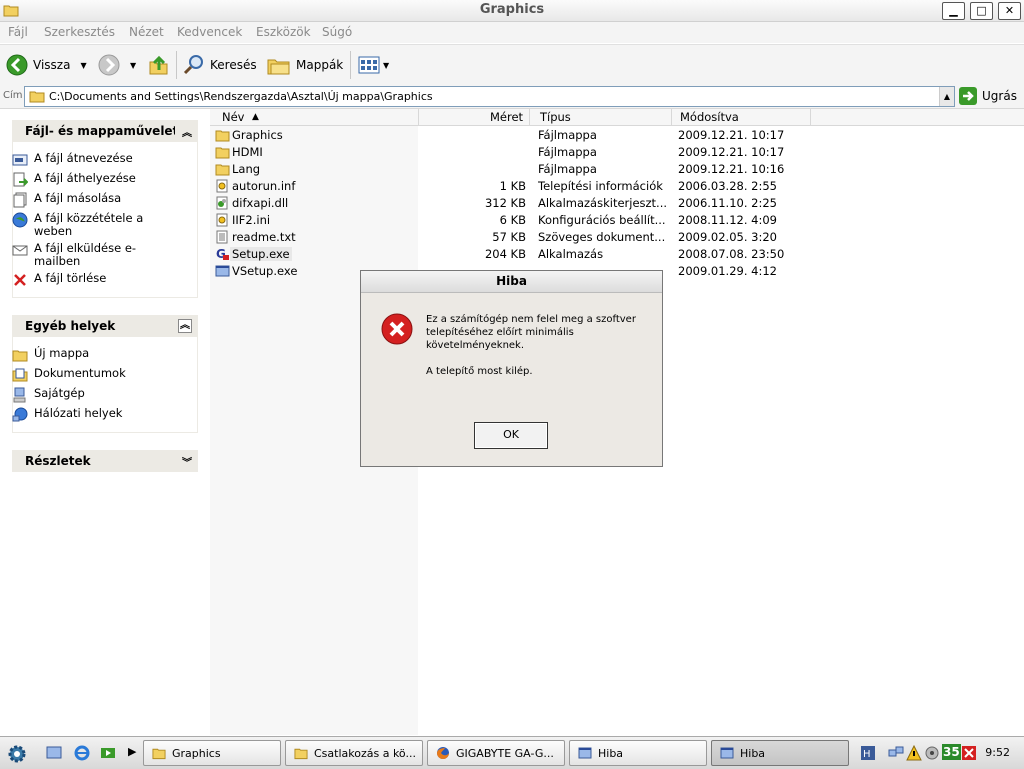  What do you see at coordinates (988, 96) in the screenshot?
I see `go-button: Ugrás` at bounding box center [988, 96].